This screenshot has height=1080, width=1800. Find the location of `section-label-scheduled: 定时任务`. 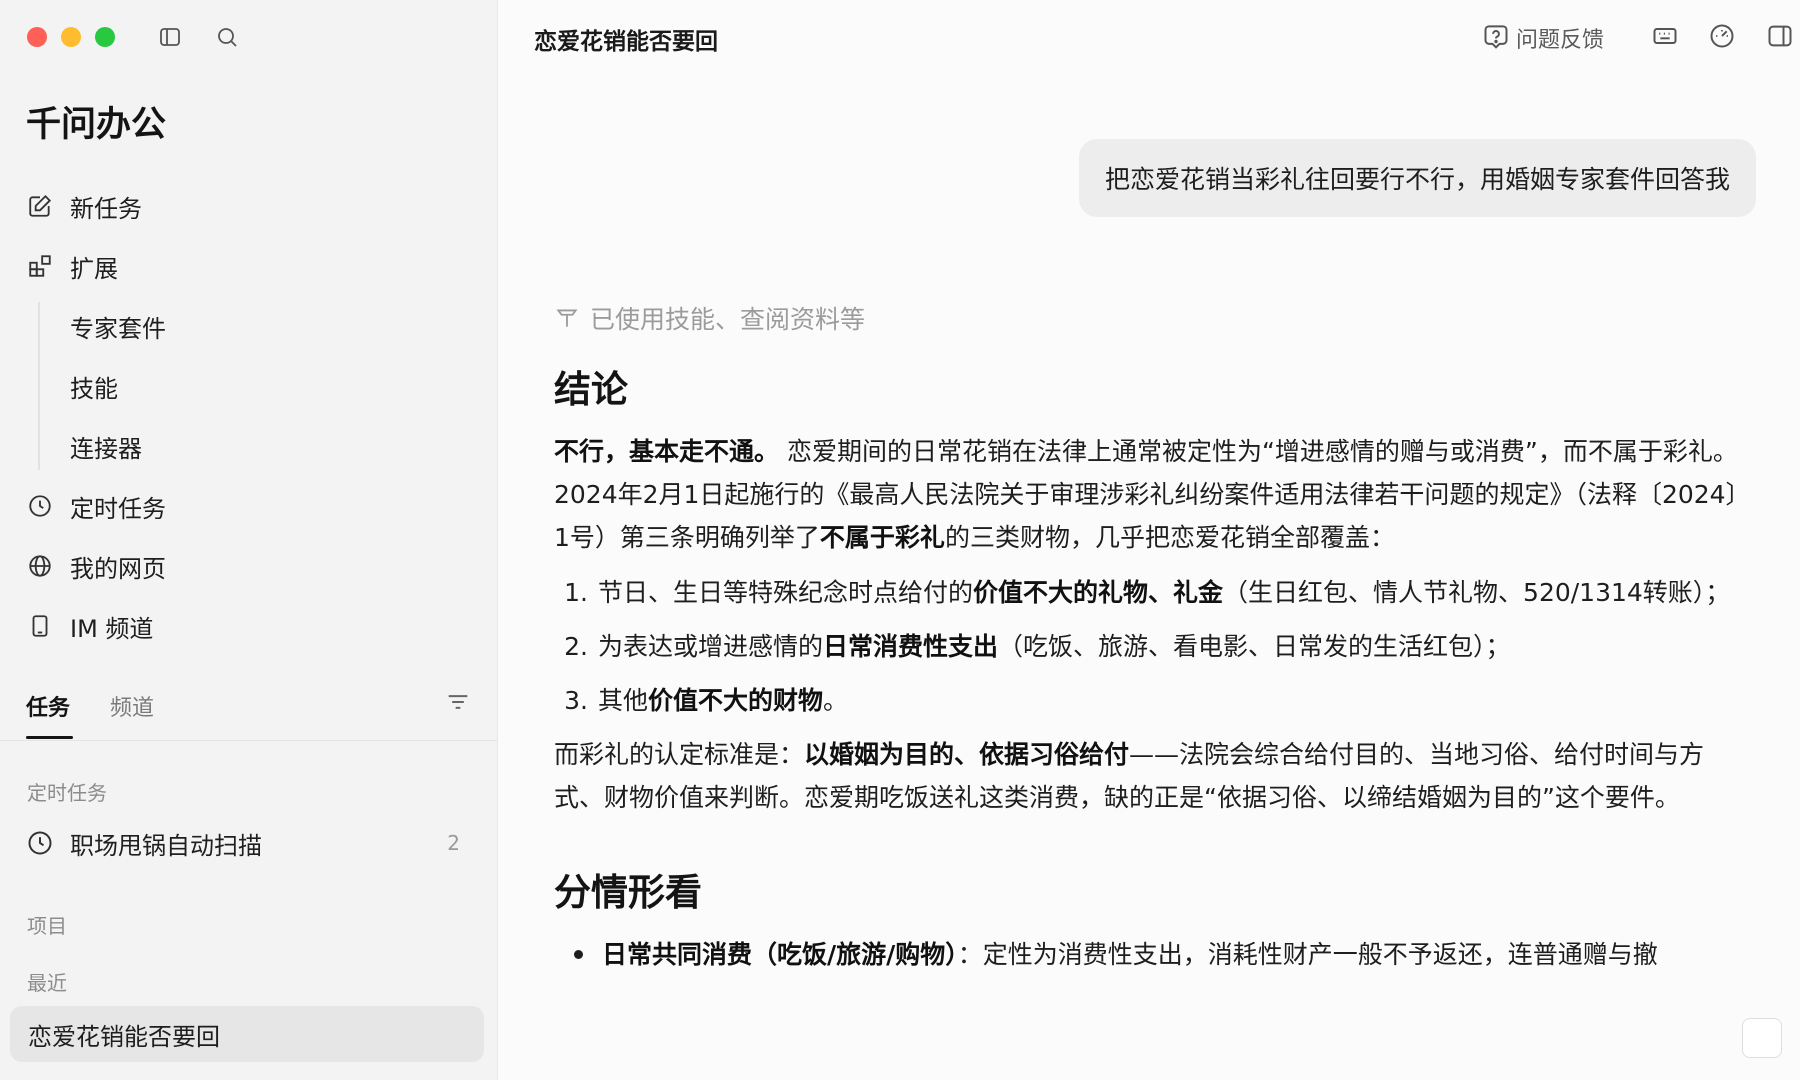

section-label-scheduled: 定时任务 is located at coordinates (67, 793).